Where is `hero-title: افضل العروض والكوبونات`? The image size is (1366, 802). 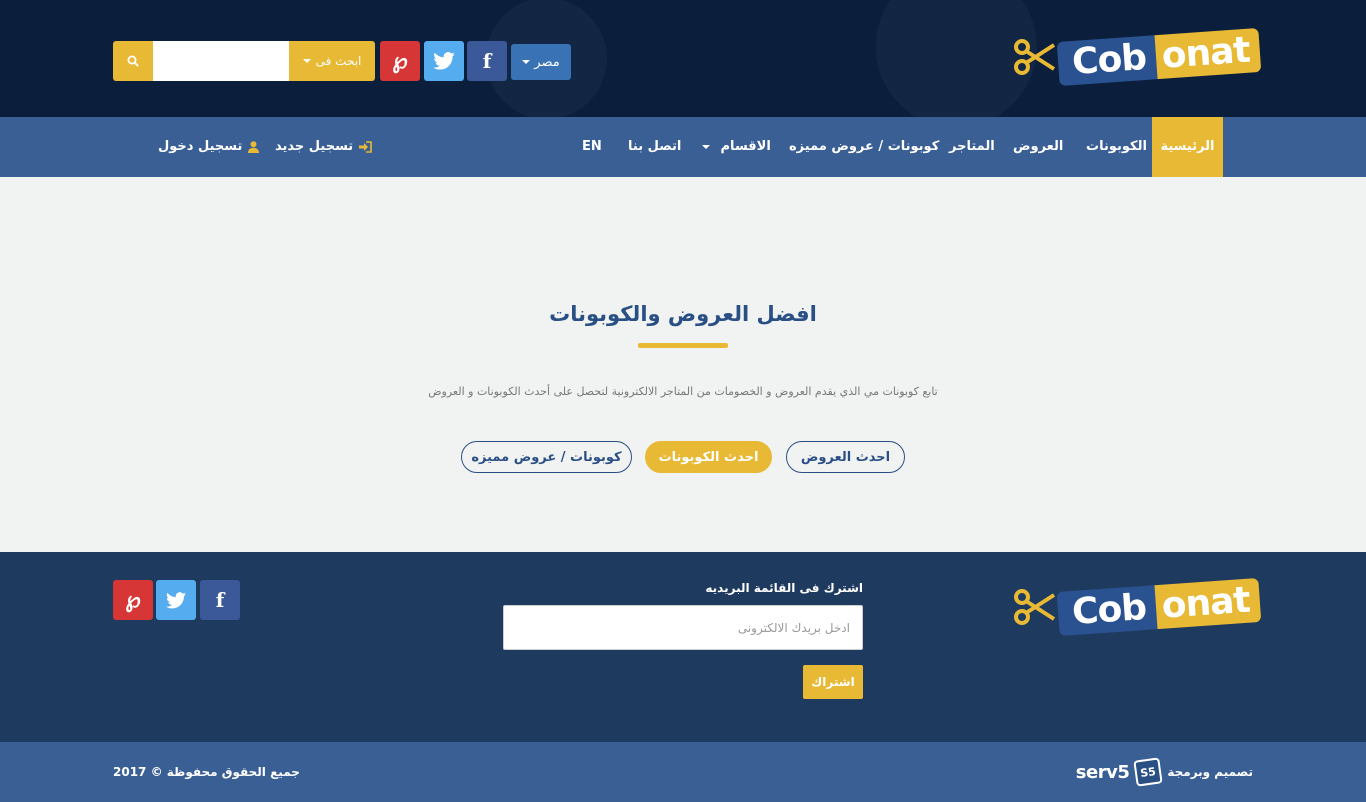 hero-title: افضل العروض والكوبونات is located at coordinates (683, 314).